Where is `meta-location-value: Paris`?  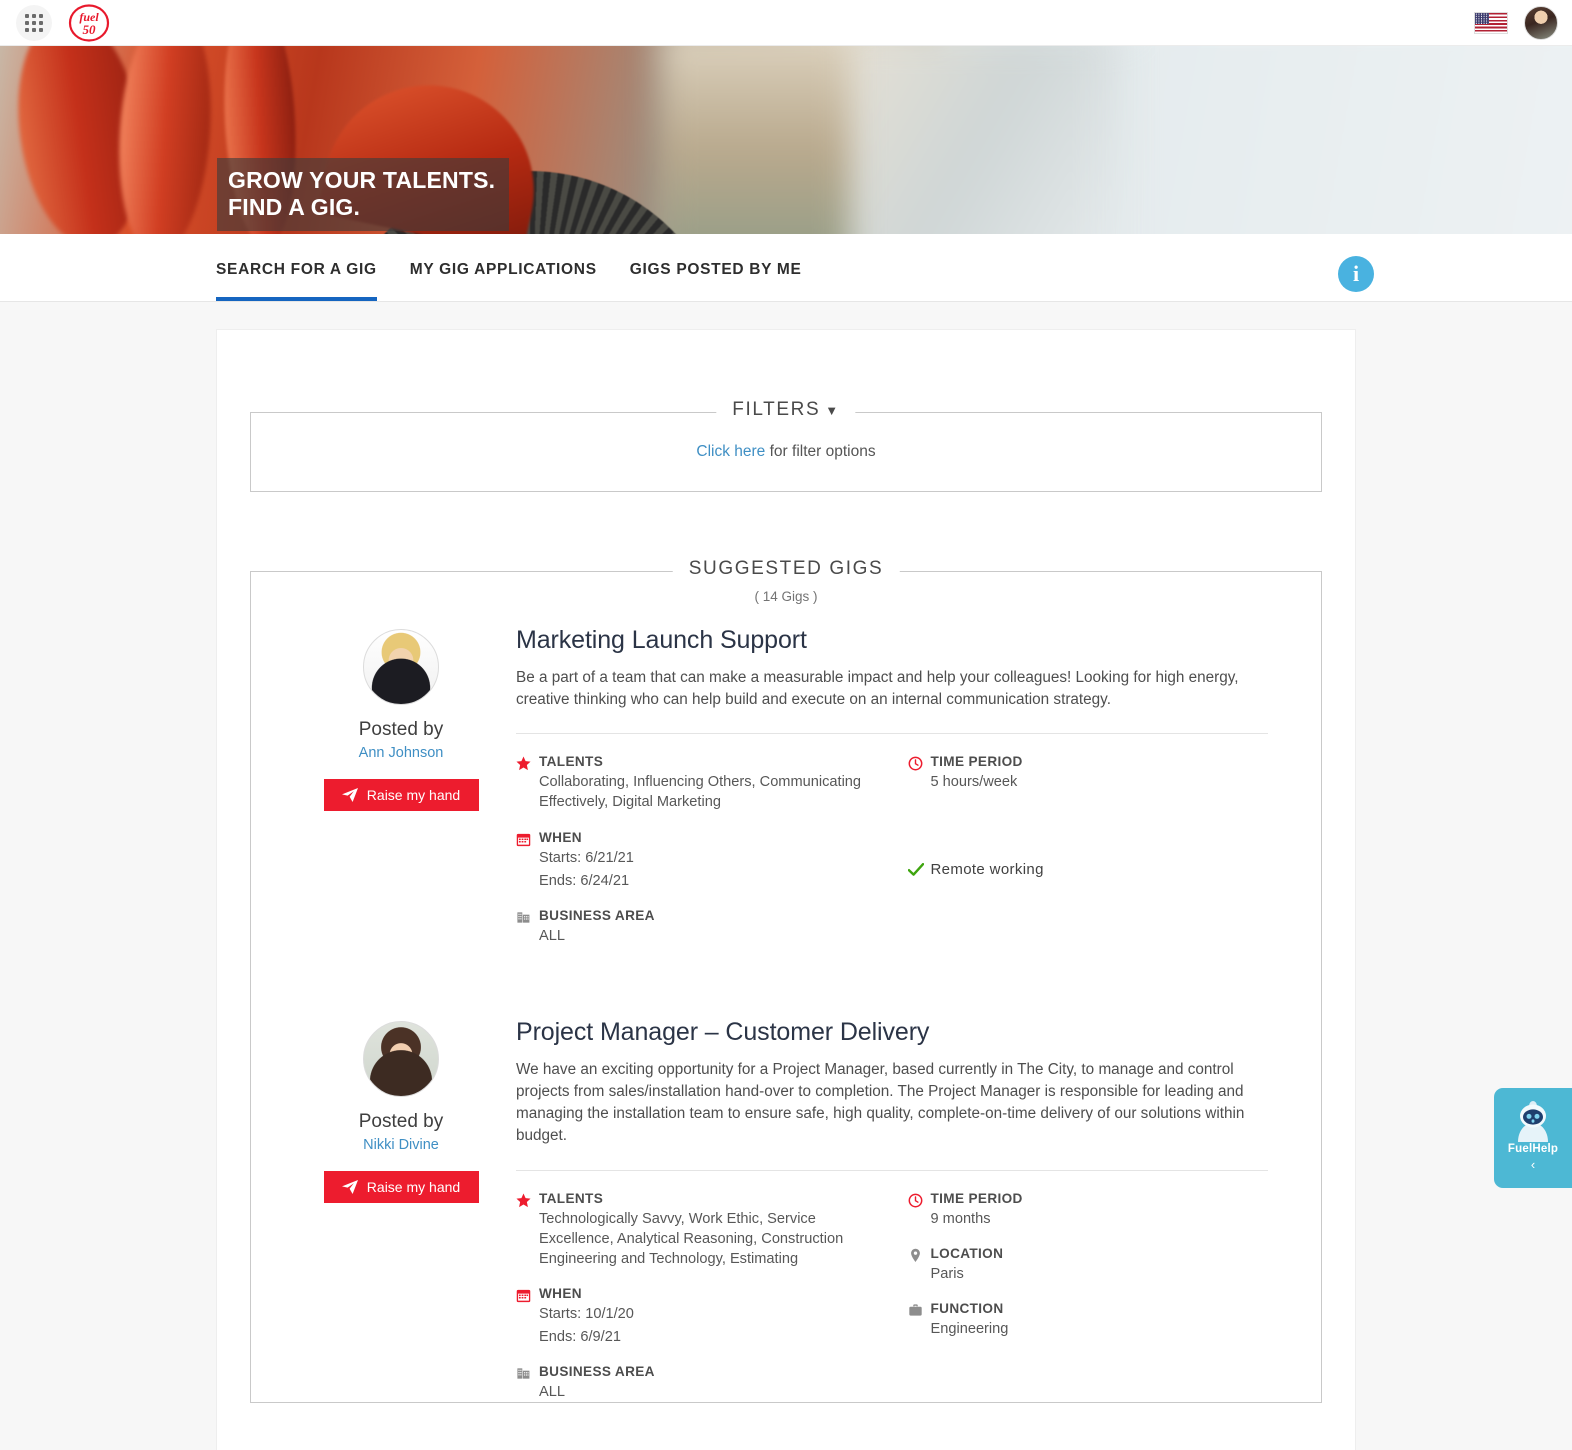
meta-location-value: Paris is located at coordinates (947, 1273).